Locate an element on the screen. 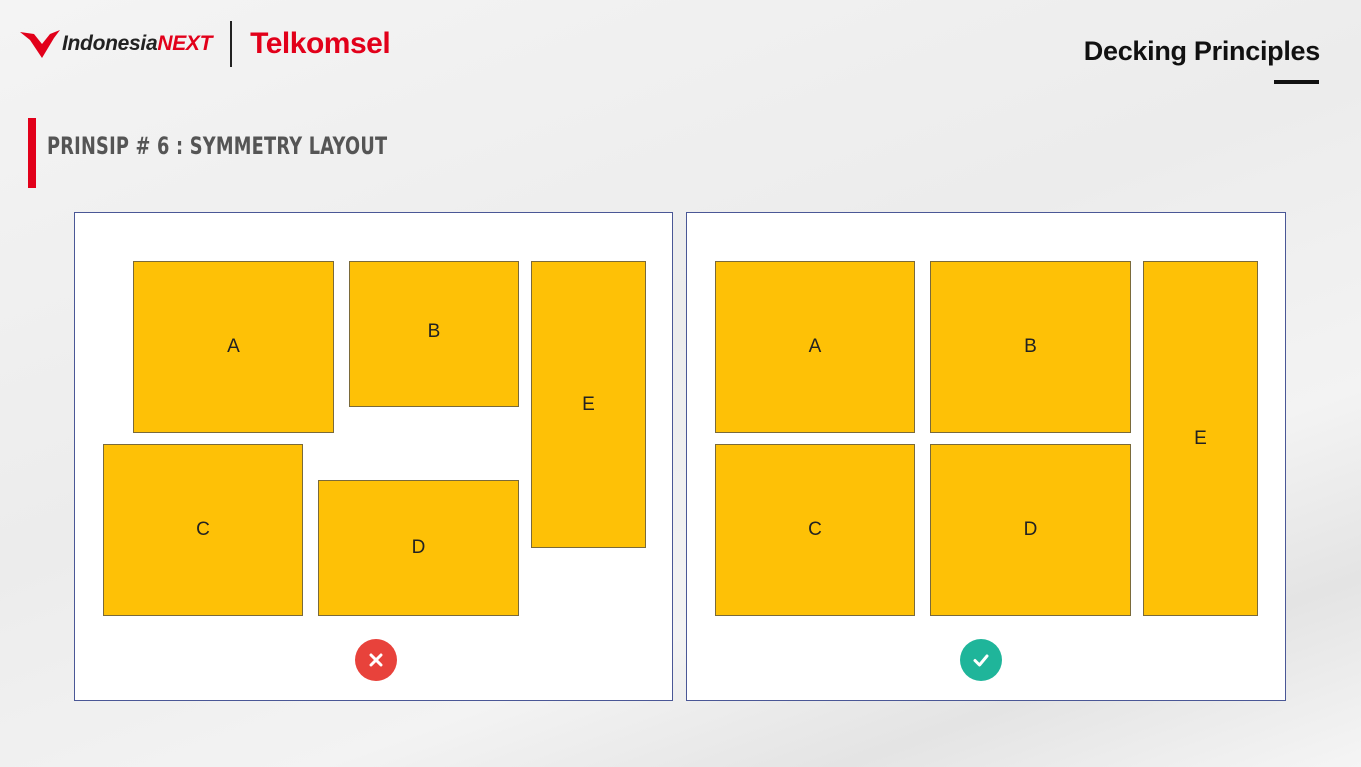 The image size is (1361, 767). logo-divider is located at coordinates (231, 44).